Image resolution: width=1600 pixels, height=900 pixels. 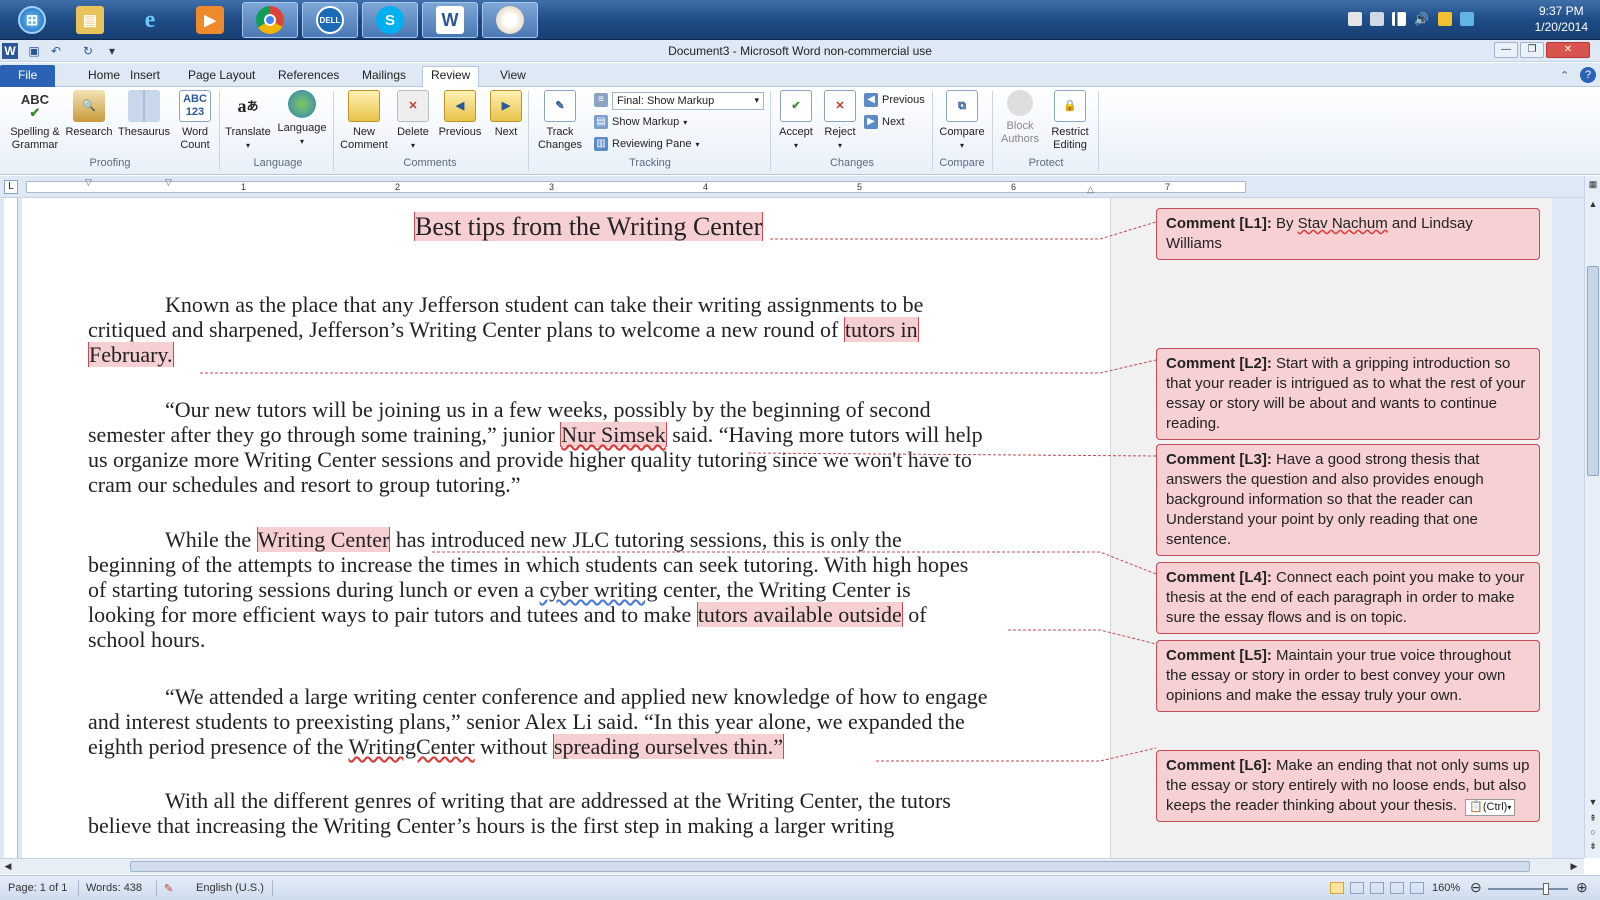 I want to click on vertical-scrollbar: ▦ ▲ ▼ ⇞ ○ ⇟, so click(x=1592, y=517).